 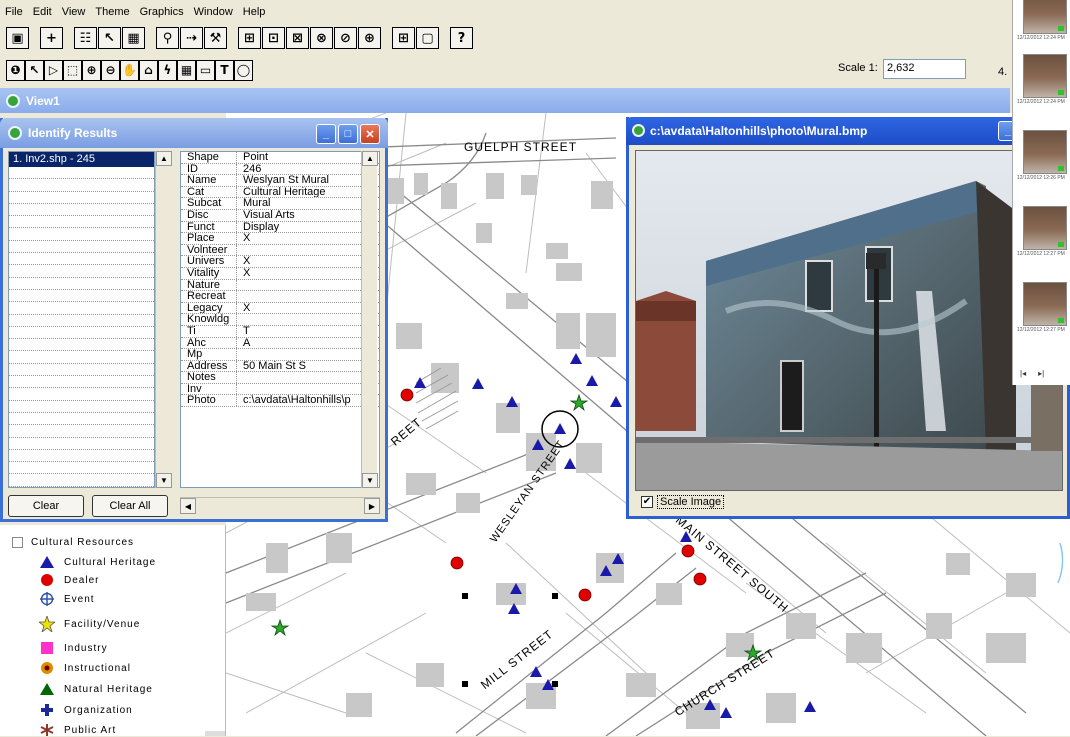 What do you see at coordinates (213, 12) in the screenshot?
I see `menu-window: Window` at bounding box center [213, 12].